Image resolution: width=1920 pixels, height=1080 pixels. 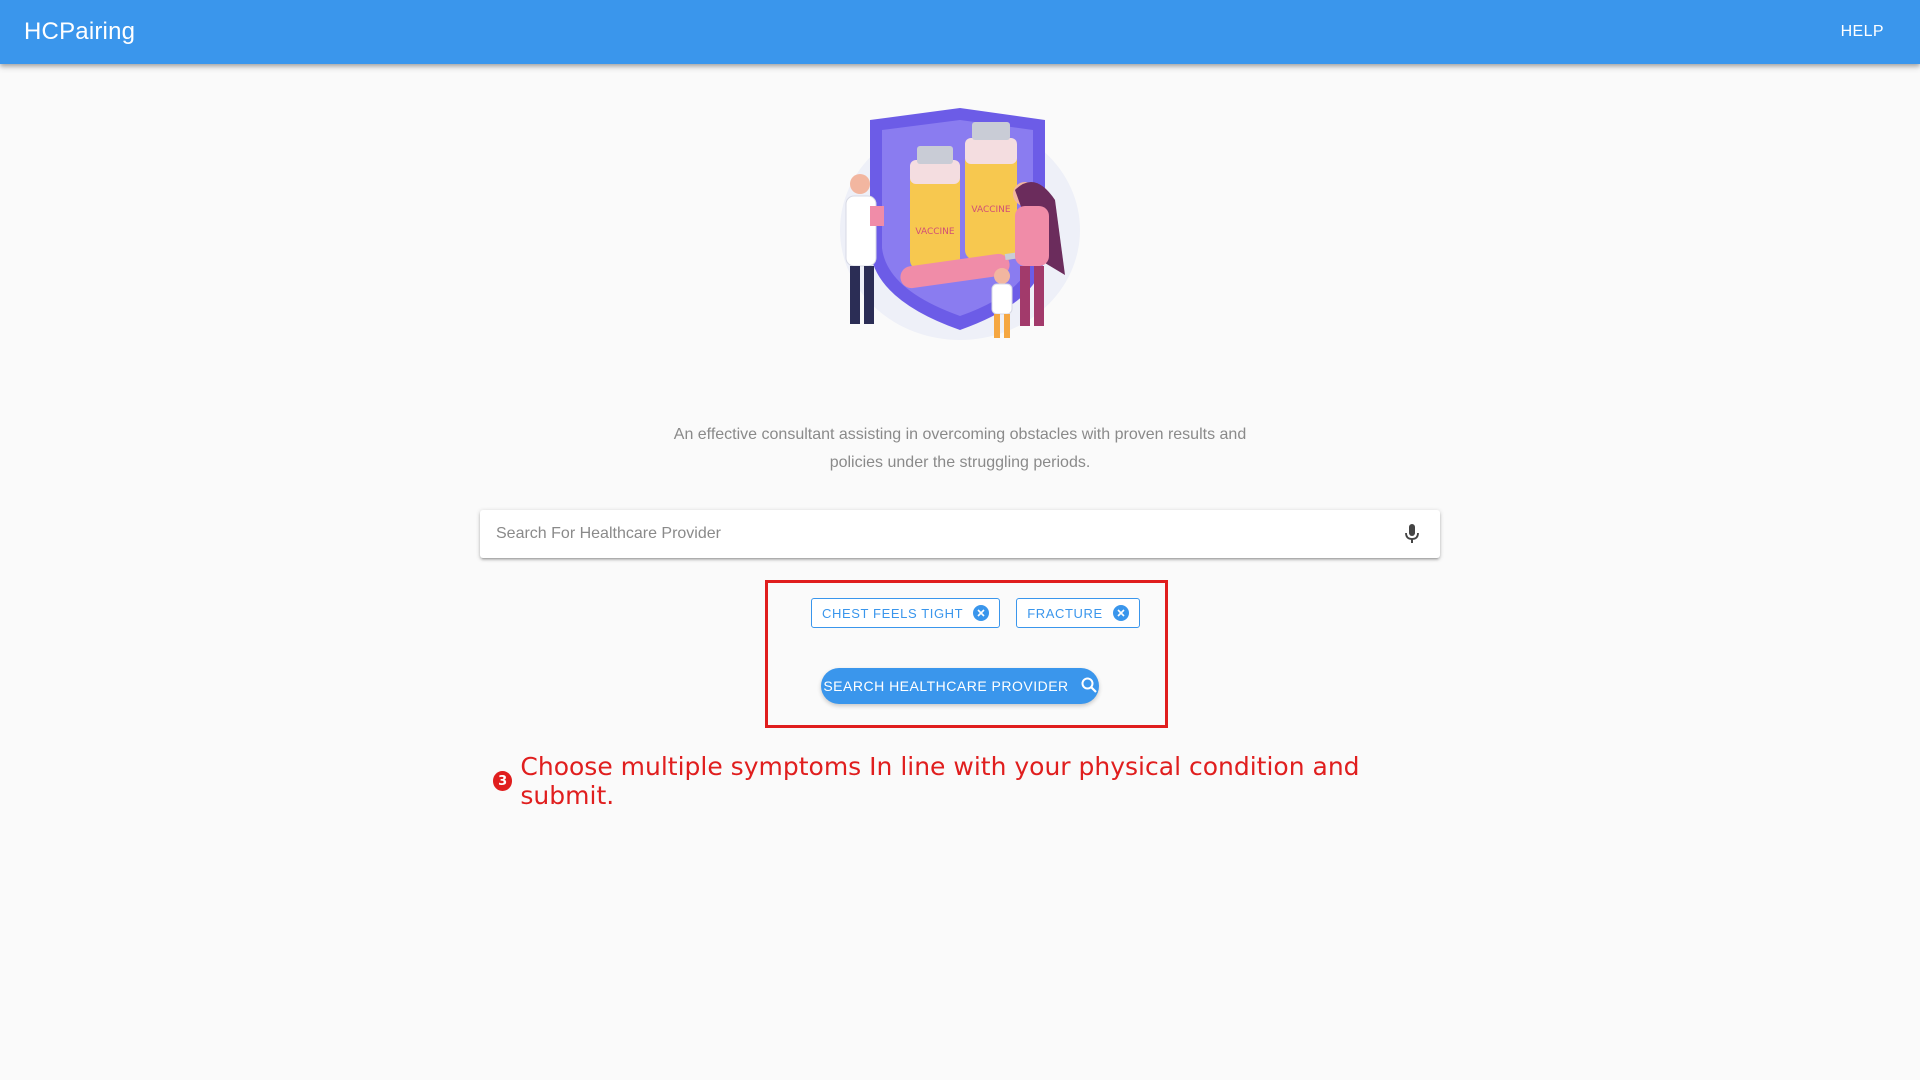 What do you see at coordinates (960, 462) in the screenshot?
I see `tagline-line-2: policies under the struggling periods.` at bounding box center [960, 462].